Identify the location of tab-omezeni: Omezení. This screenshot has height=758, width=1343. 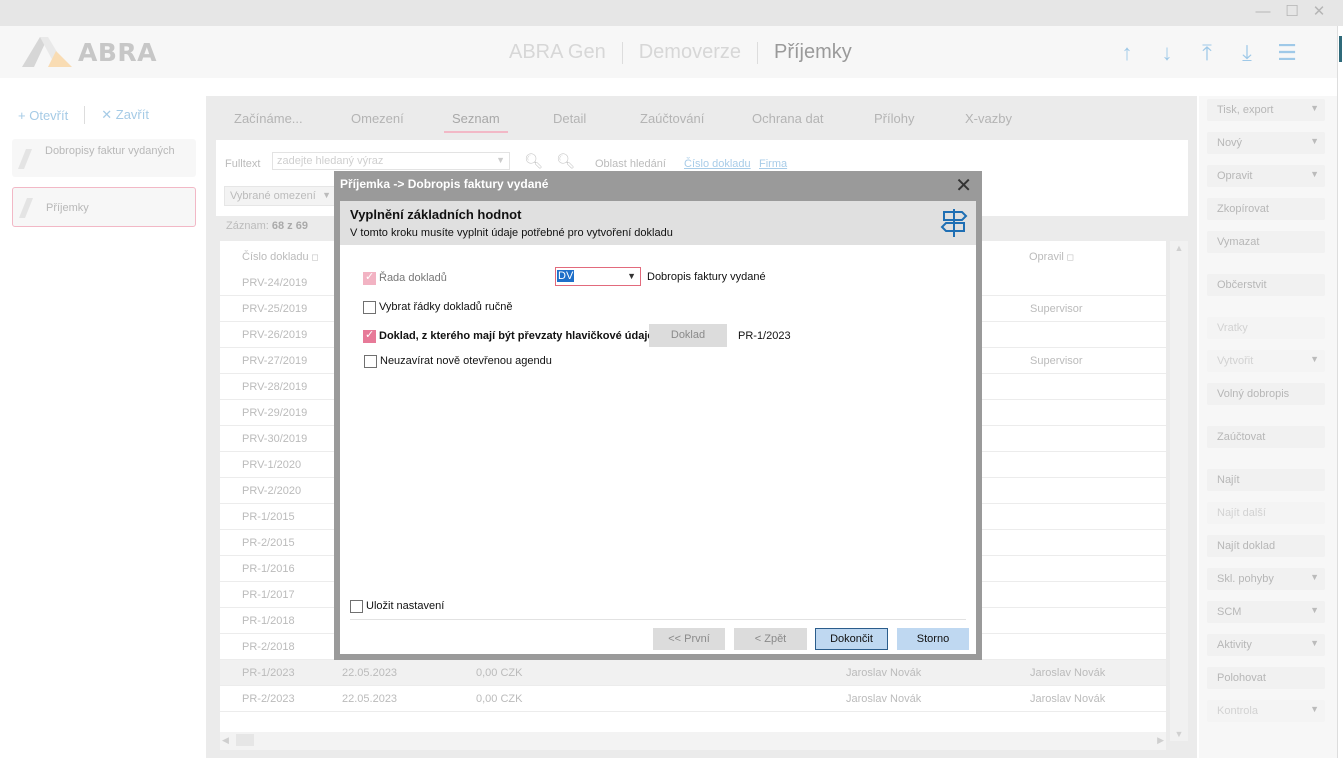
(377, 118).